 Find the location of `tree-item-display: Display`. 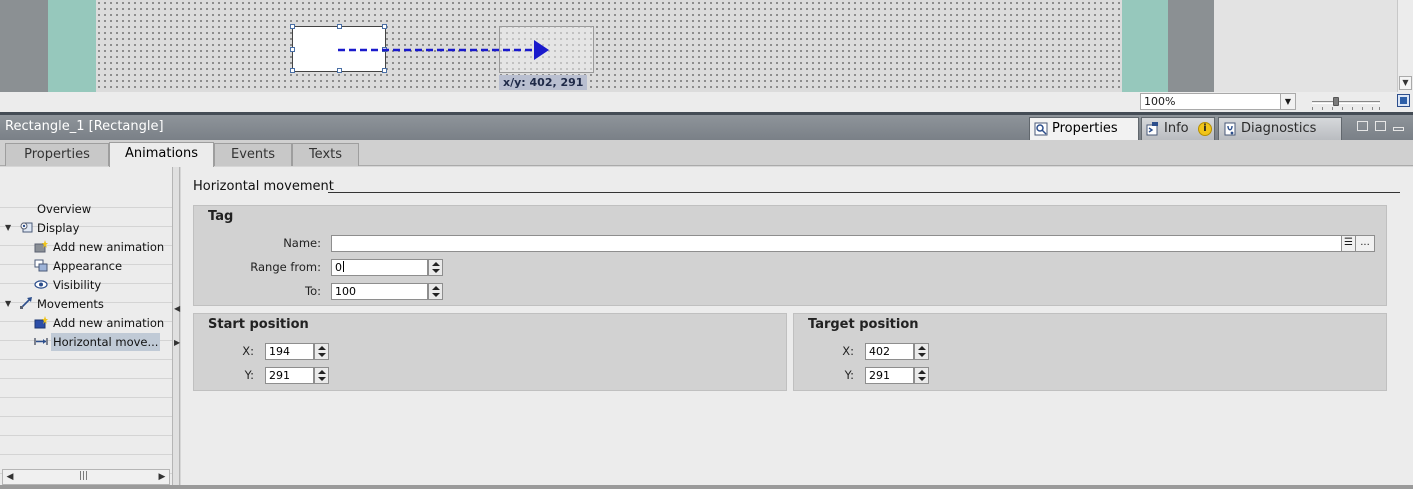

tree-item-display: Display is located at coordinates (58, 228).